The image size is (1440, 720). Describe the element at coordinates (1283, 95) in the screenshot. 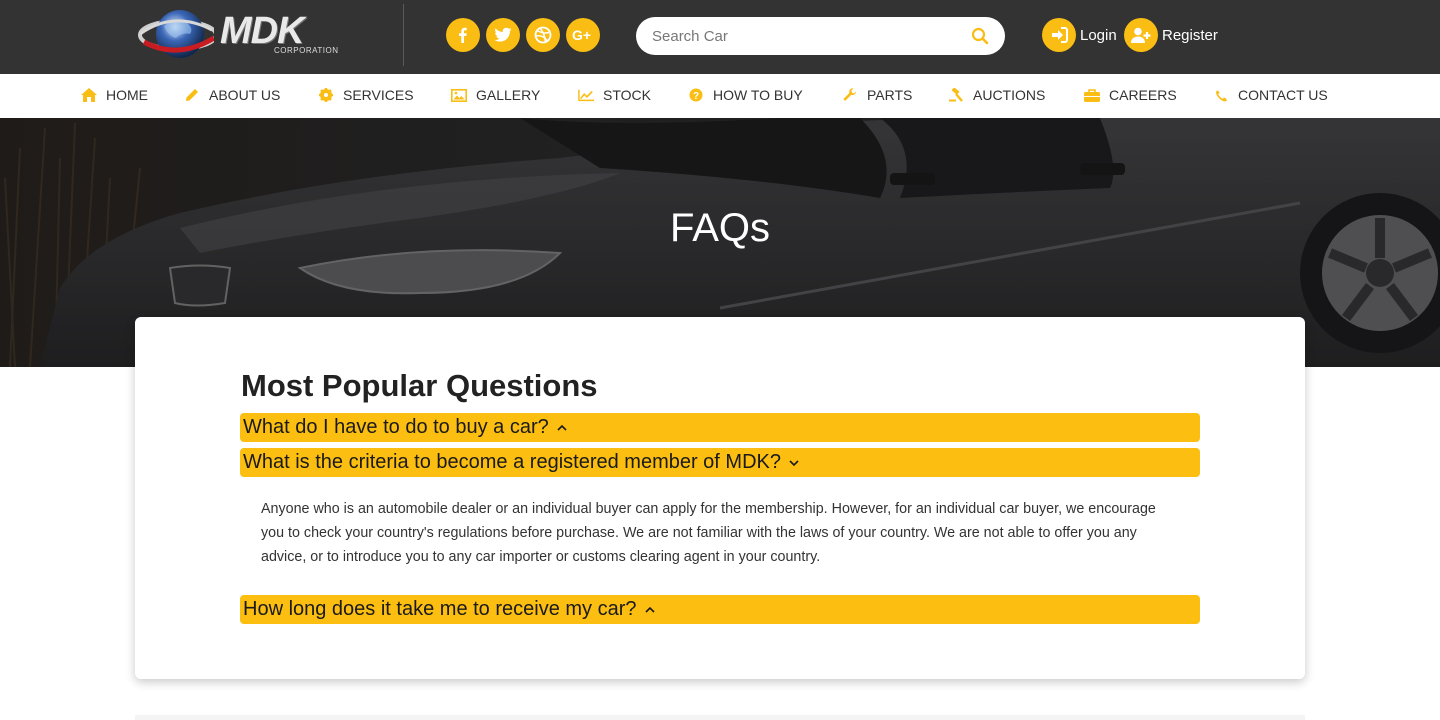

I see `nav-label: CONTACT US` at that location.